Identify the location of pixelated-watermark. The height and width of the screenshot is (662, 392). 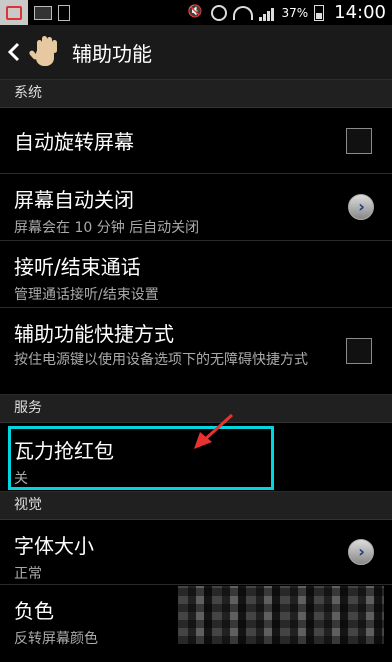
(281, 615).